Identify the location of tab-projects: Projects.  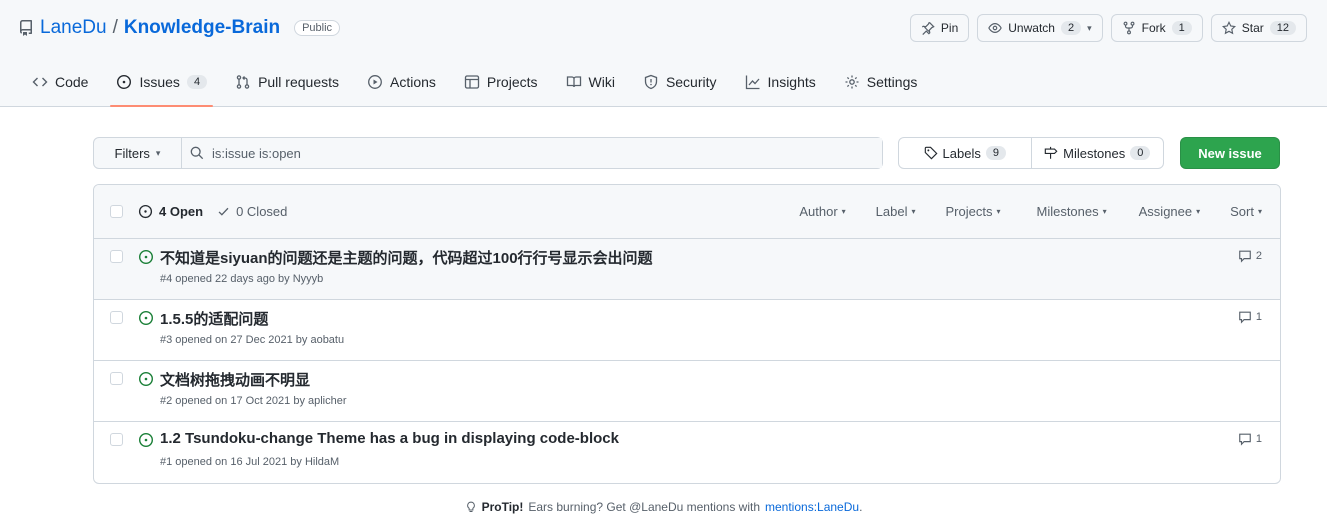
(501, 82).